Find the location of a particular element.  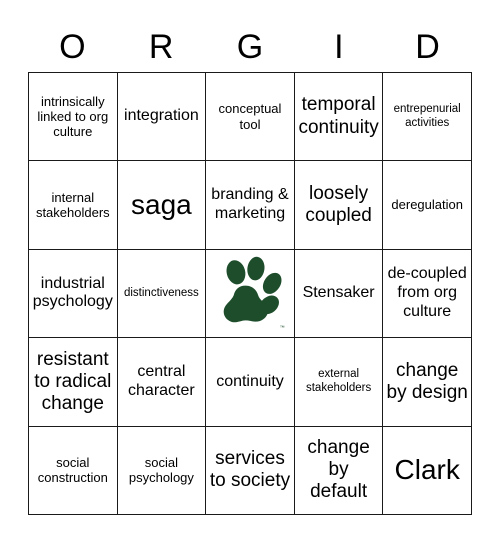

bingo-cell-label: loosely coupled is located at coordinates (338, 204).